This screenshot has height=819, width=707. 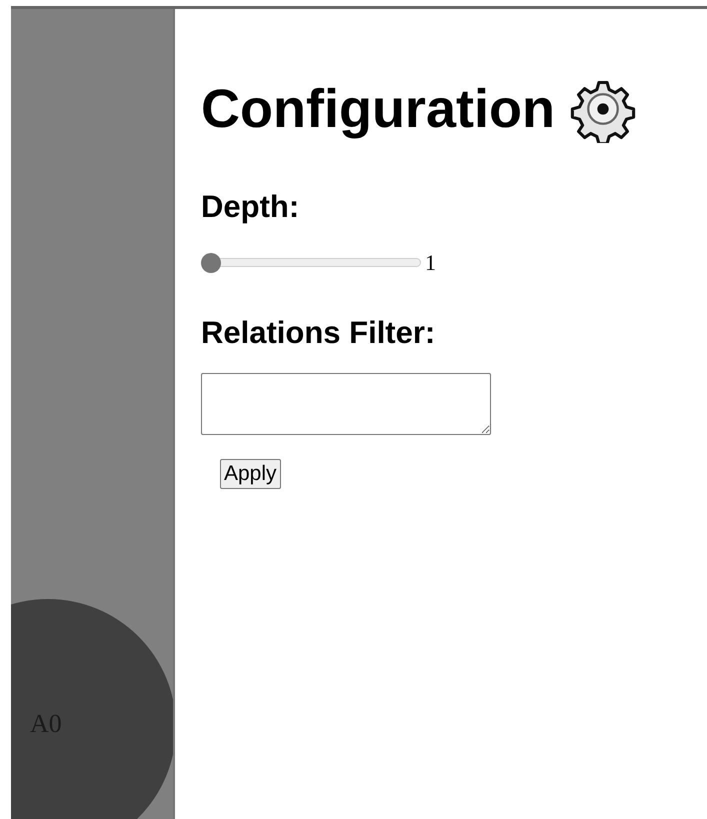 What do you see at coordinates (318, 333) in the screenshot?
I see `filter-label: Relations Filter:` at bounding box center [318, 333].